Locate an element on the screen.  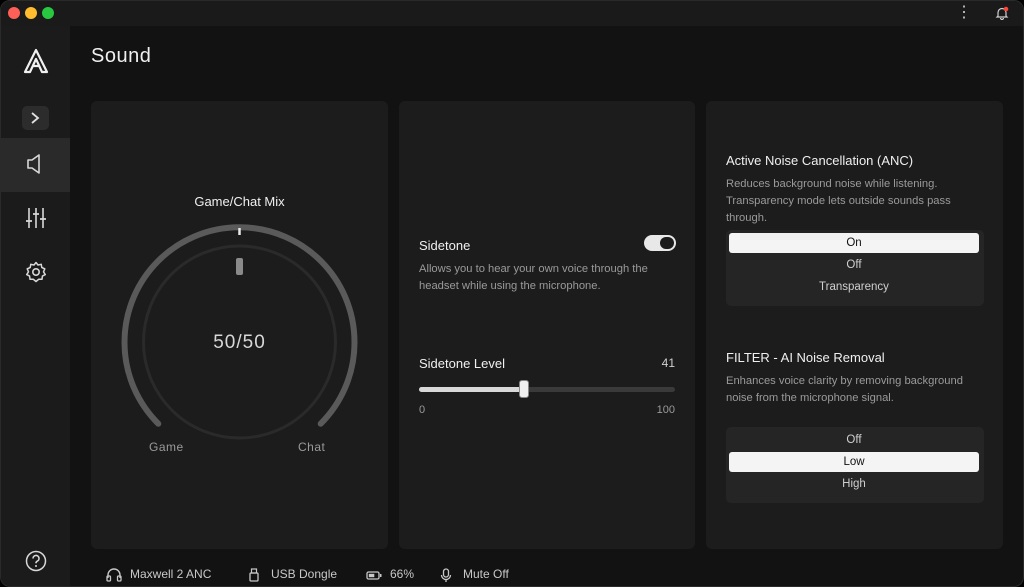
gear-icon is located at coordinates (36, 272).